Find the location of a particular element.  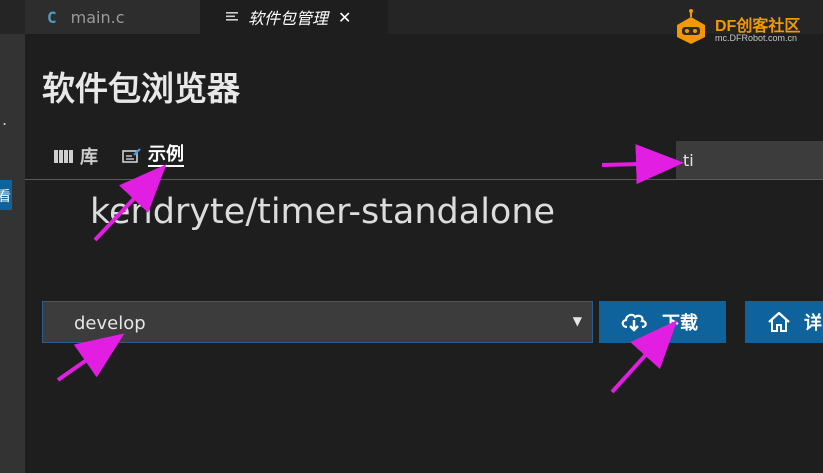

tab-library-label: 库 is located at coordinates (89, 157).